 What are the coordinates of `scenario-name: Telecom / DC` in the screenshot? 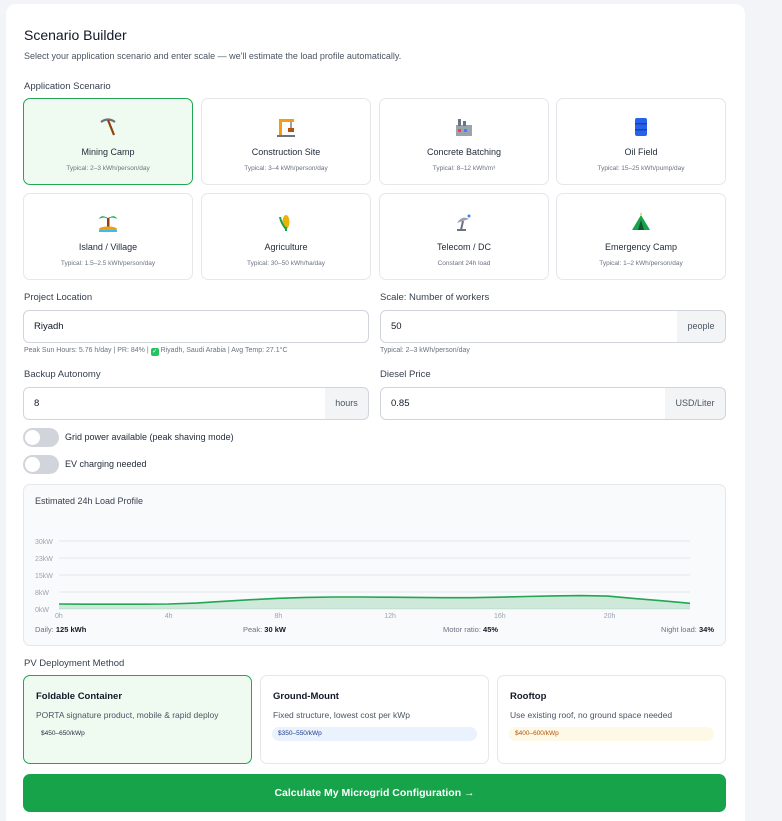 It's located at (463, 247).